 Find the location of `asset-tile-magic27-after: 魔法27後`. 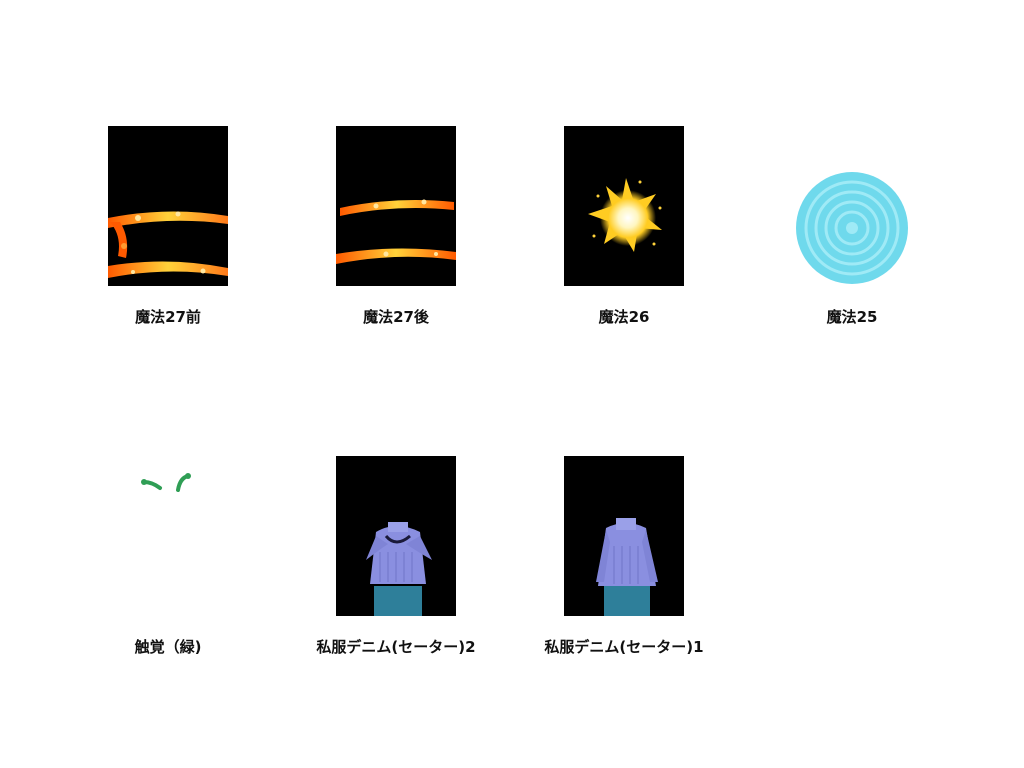

asset-tile-magic27-after: 魔法27後 is located at coordinates (396, 246).